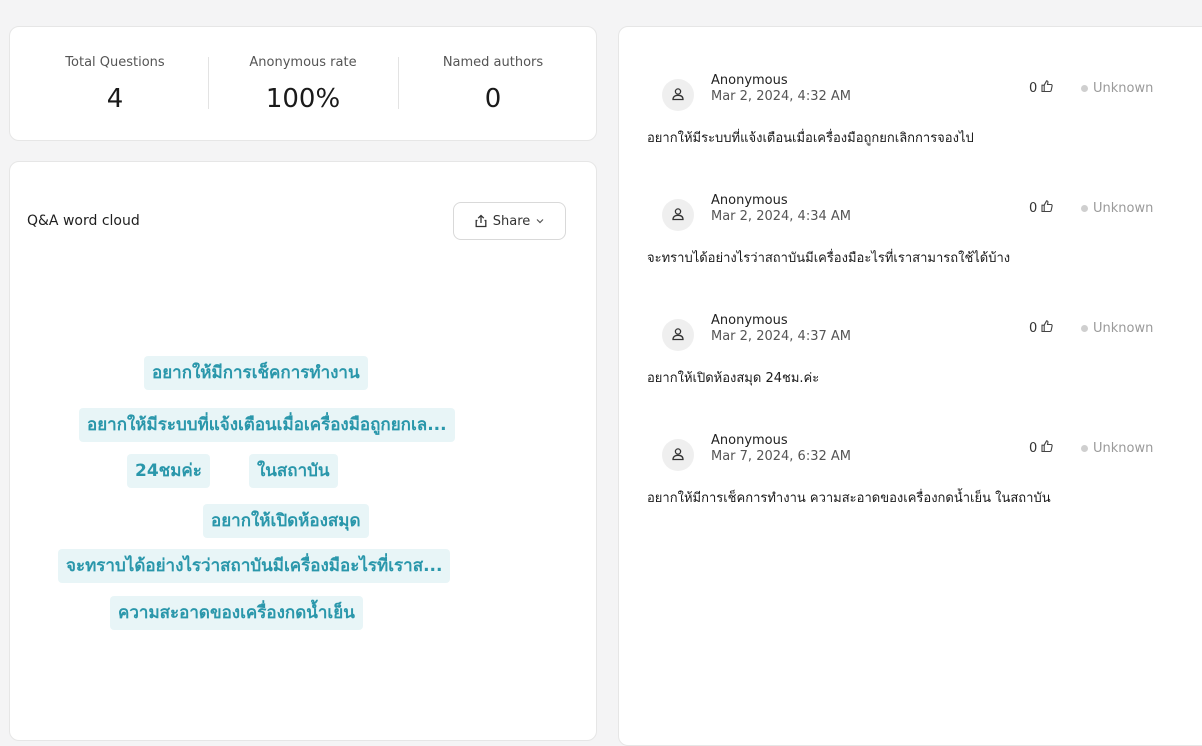  What do you see at coordinates (168, 471) in the screenshot?
I see `word-cloud-word: 24ชมค่ะ` at bounding box center [168, 471].